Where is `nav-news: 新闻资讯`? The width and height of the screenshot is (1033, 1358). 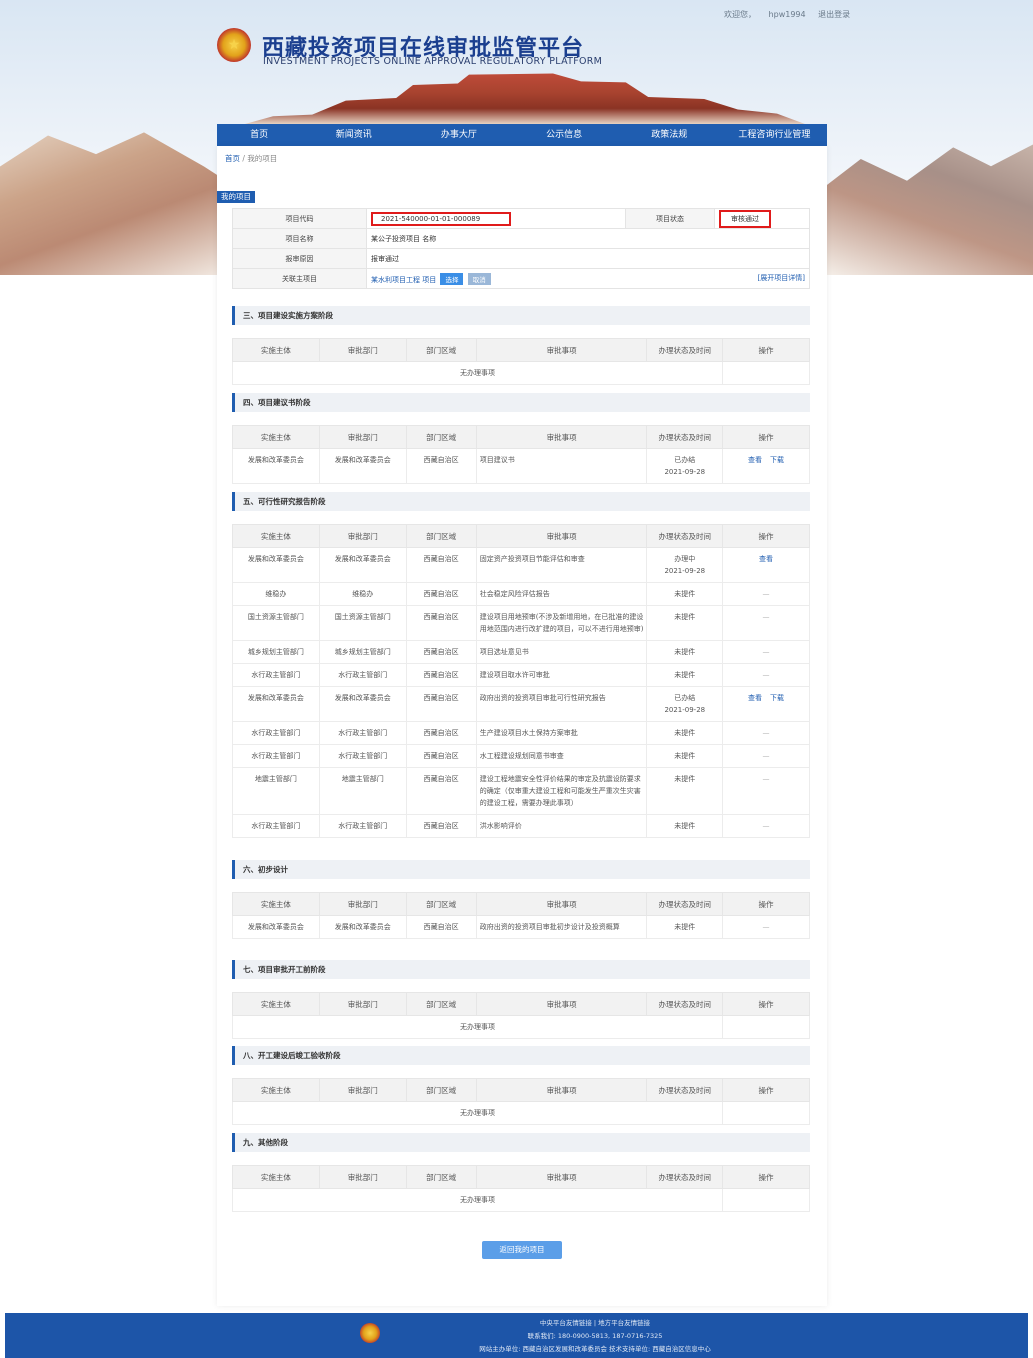 nav-news: 新闻资讯 is located at coordinates (353, 135).